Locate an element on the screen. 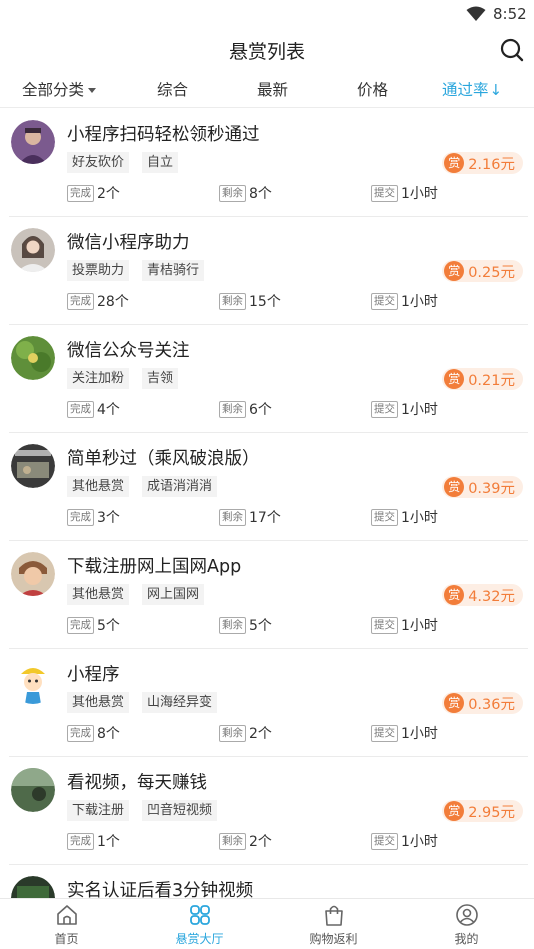  reward-badge: 赏 2.95元 is located at coordinates (482, 811).